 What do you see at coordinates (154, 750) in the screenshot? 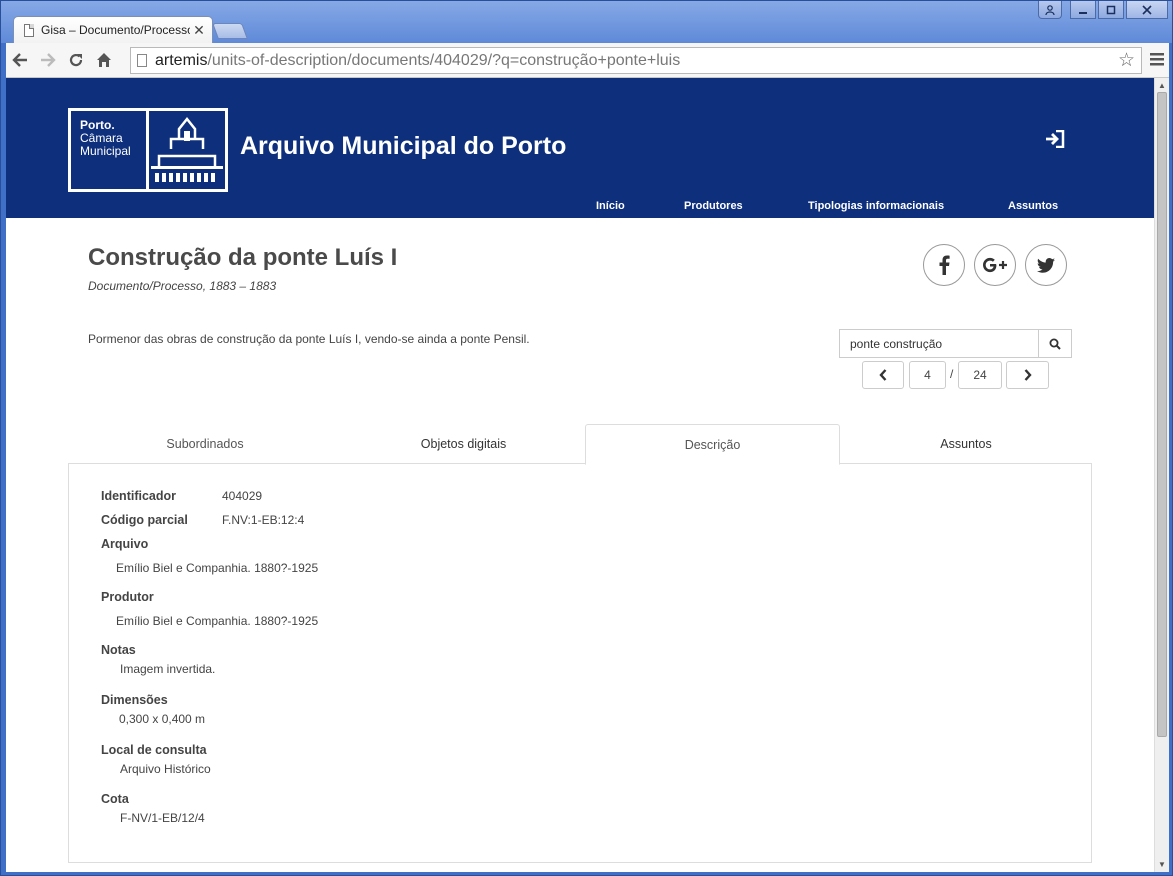
I see `field-label-local-consulta: Local de consulta` at bounding box center [154, 750].